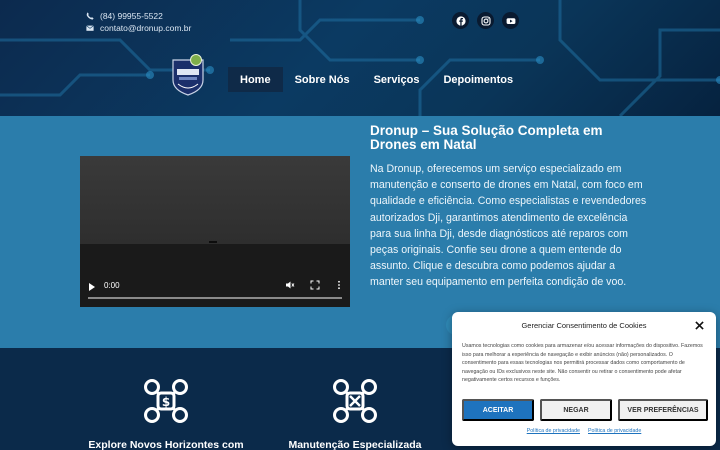  I want to click on video-time: 0:00, so click(112, 285).